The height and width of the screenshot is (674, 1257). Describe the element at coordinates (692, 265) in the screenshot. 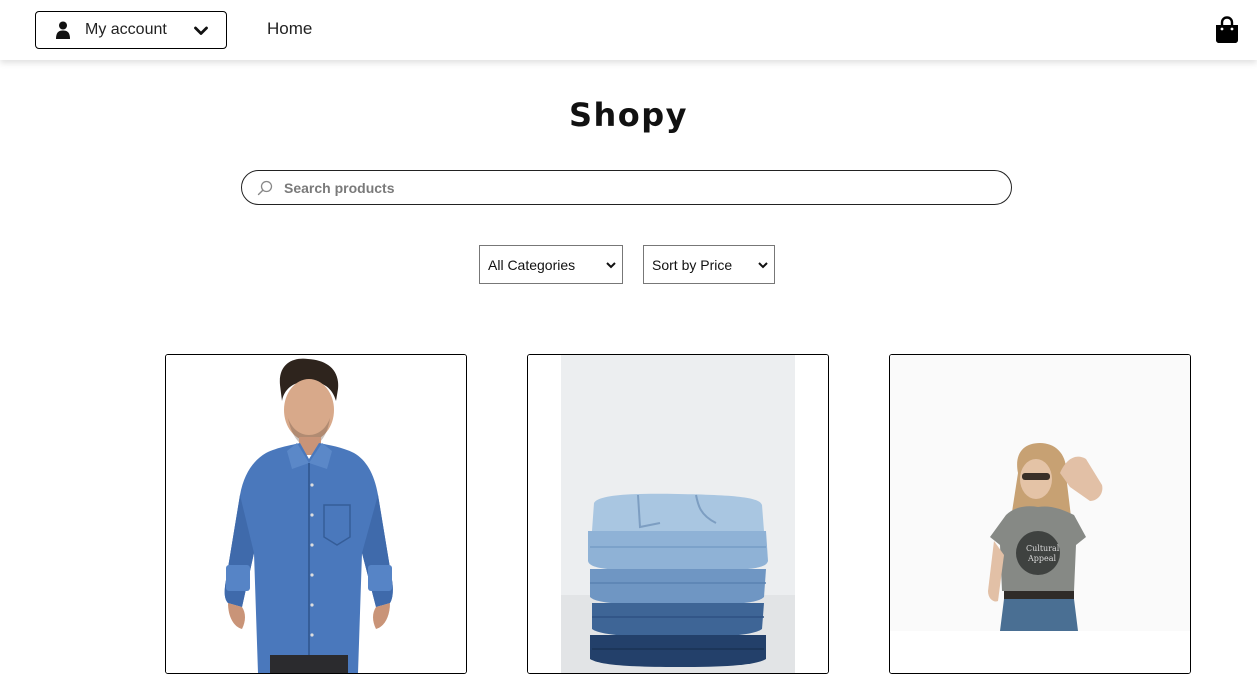

I see `sort-select-value: Sort by Price` at that location.